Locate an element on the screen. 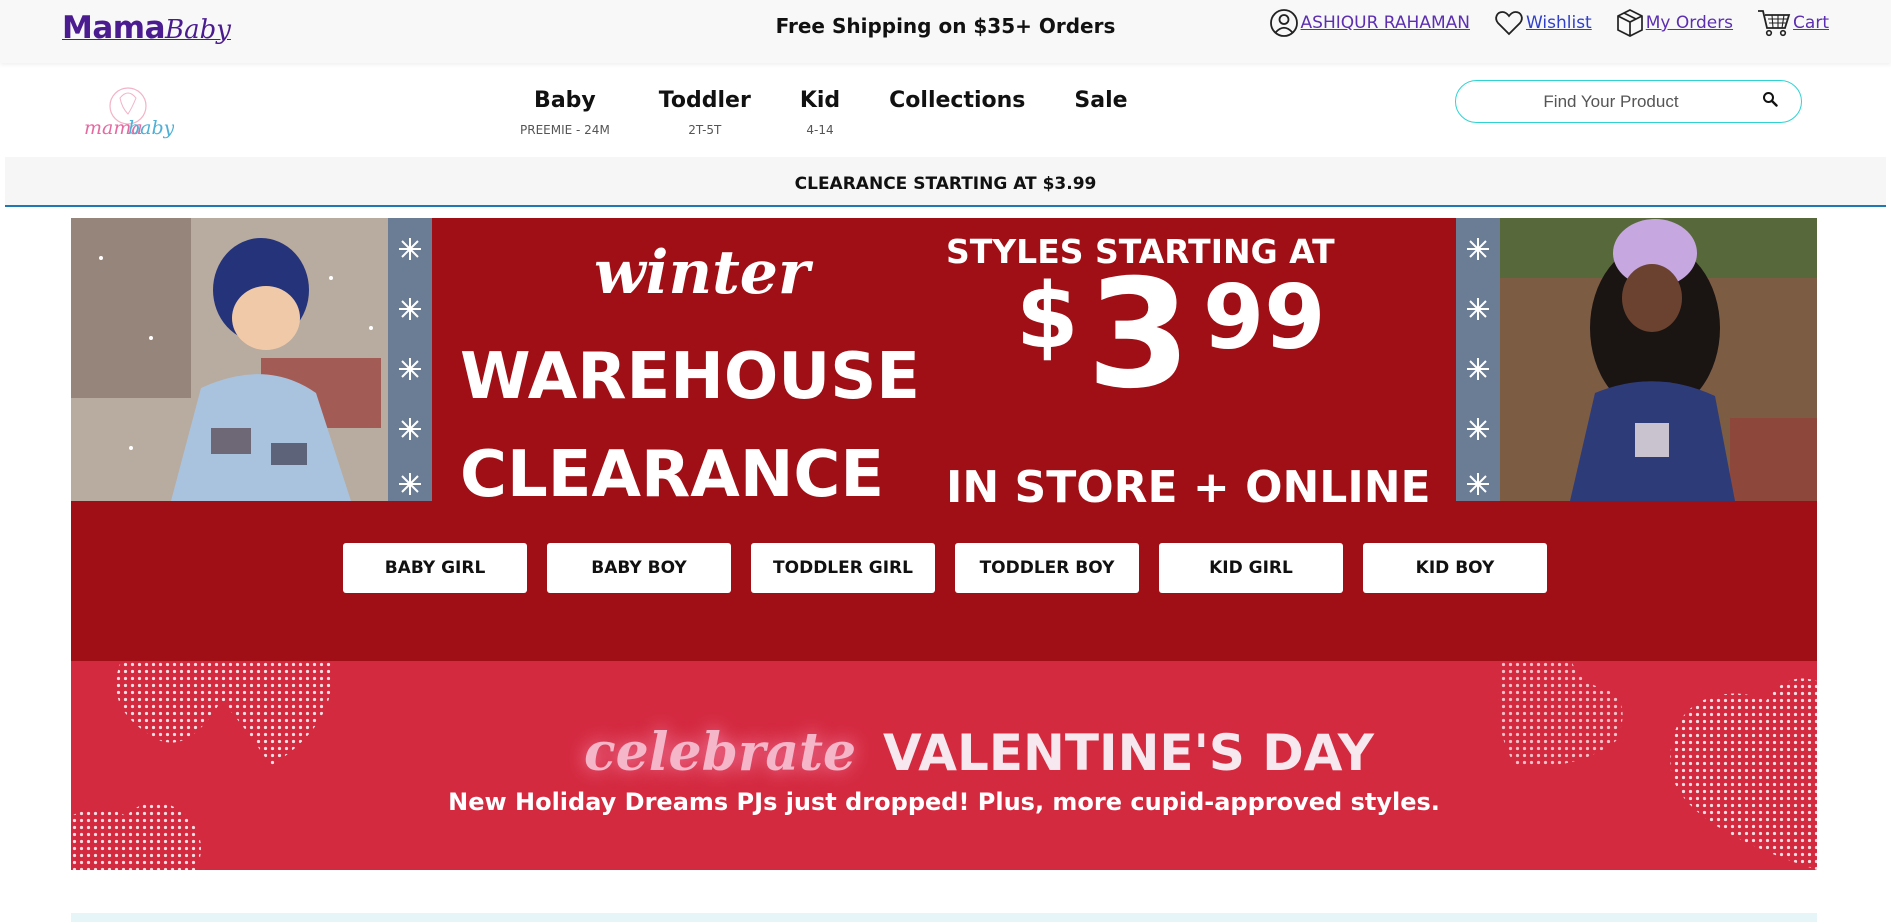 This screenshot has width=1891, height=922. nav-sublabel: 2T-5T is located at coordinates (705, 130).